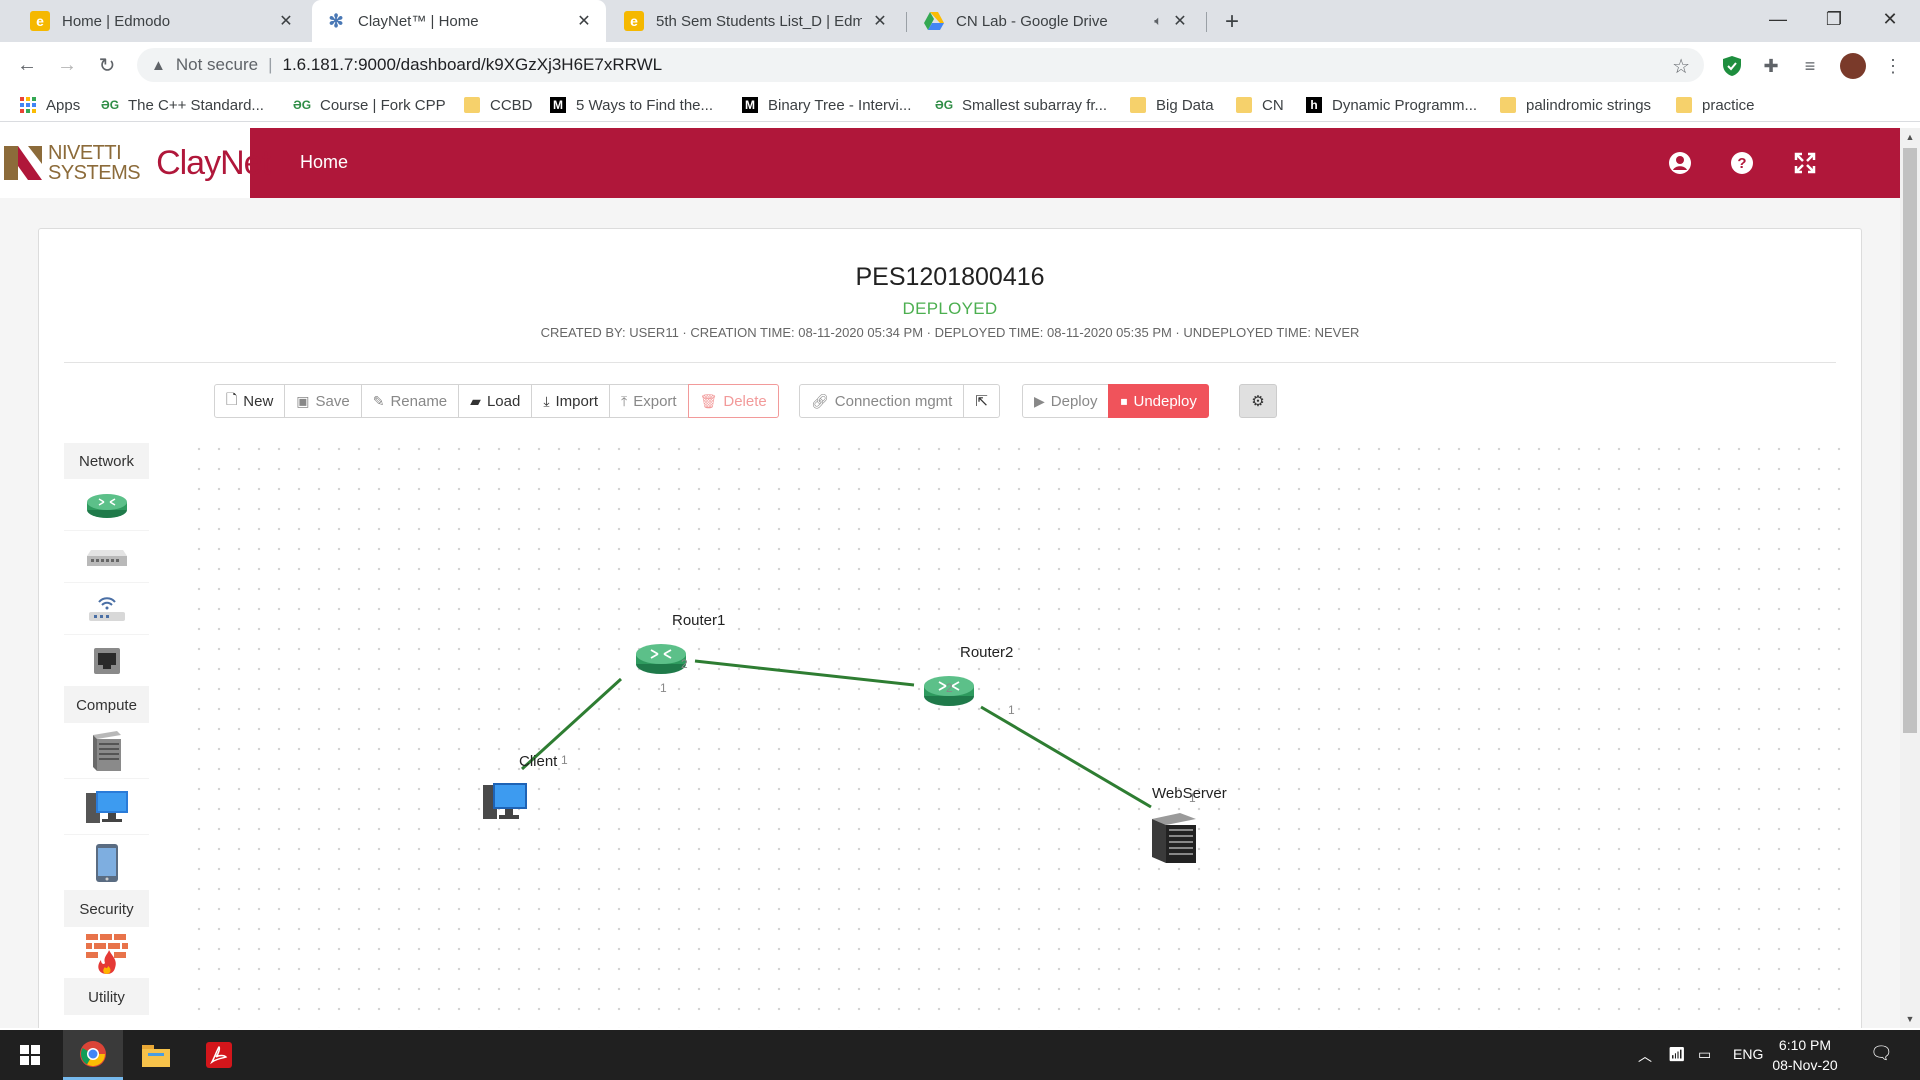 The width and height of the screenshot is (1920, 1080). What do you see at coordinates (106, 609) in the screenshot?
I see `palette-wireless-router` at bounding box center [106, 609].